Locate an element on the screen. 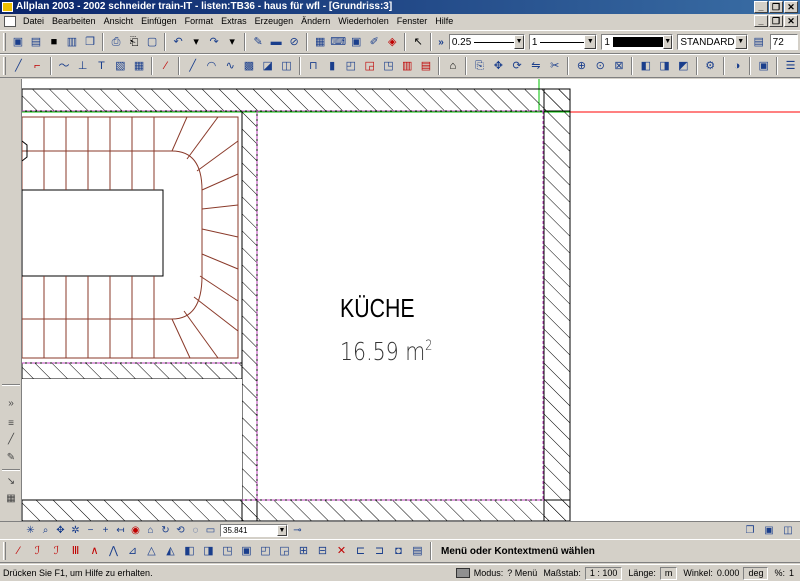 The width and height of the screenshot is (800, 581). tool-u-icon: ▤ is located at coordinates (417, 551).